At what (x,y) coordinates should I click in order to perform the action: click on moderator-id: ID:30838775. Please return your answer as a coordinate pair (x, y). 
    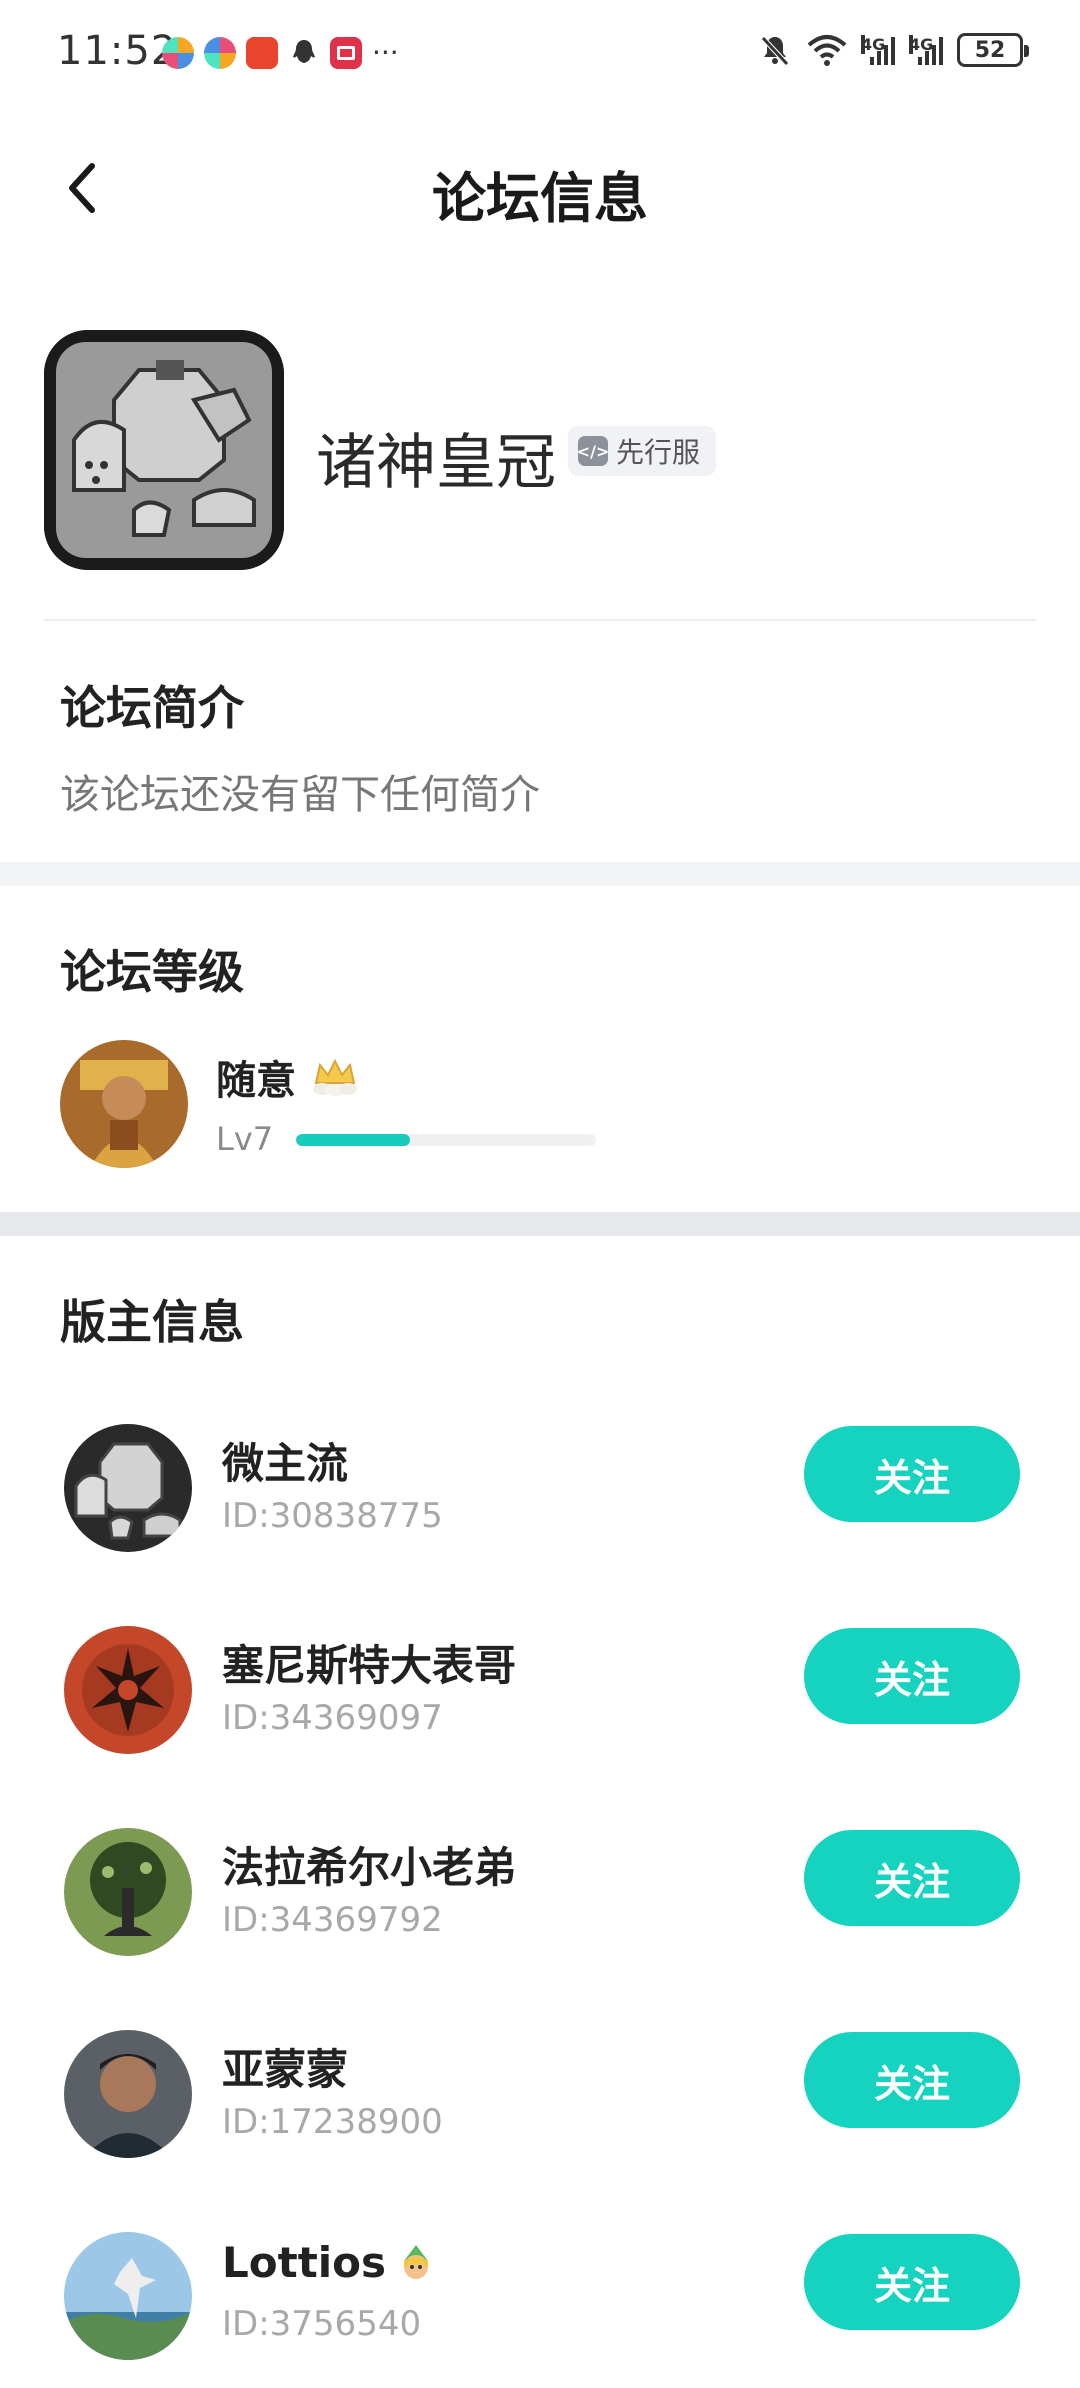
    Looking at the image, I should click on (332, 1516).